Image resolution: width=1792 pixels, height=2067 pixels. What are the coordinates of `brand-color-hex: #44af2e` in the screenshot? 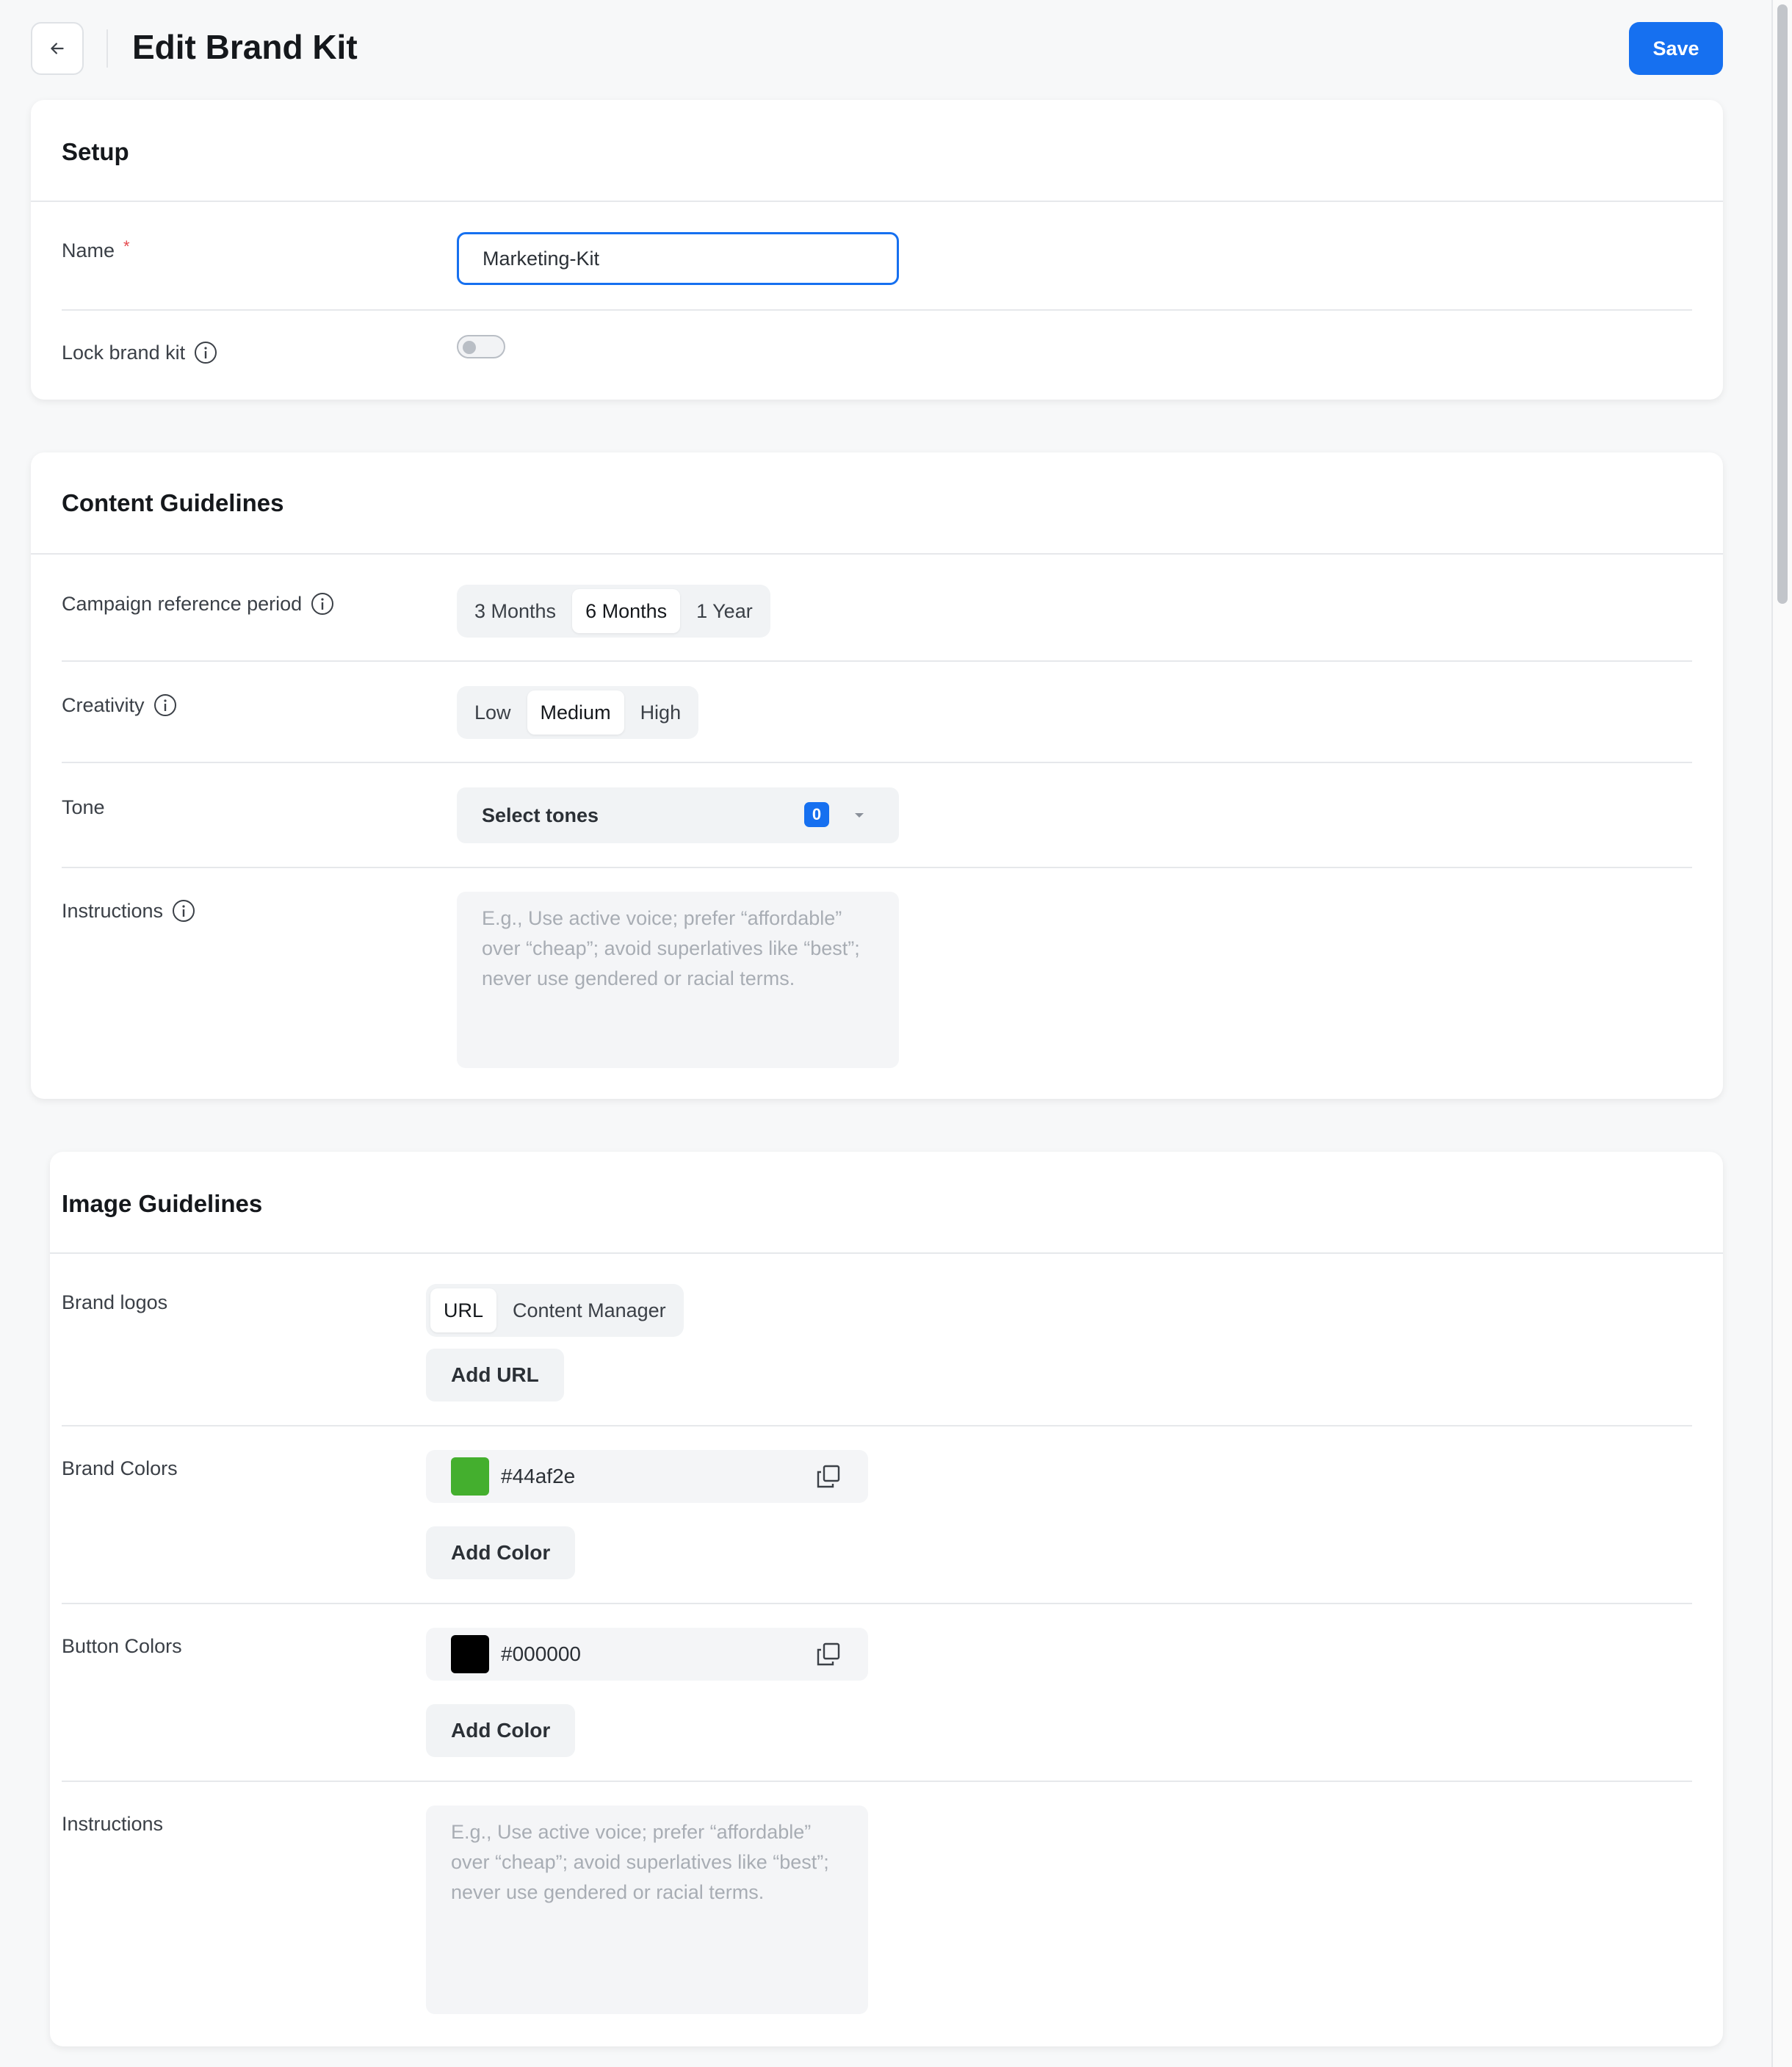 It's located at (538, 1476).